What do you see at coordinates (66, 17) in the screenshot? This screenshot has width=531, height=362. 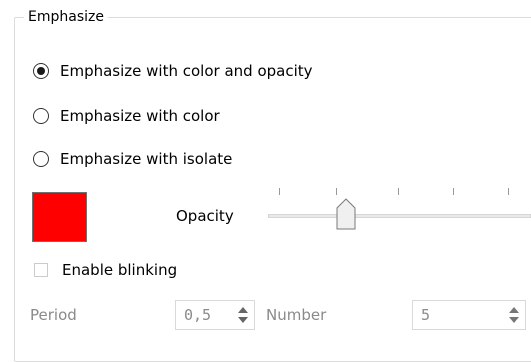 I see `group-title: Emphasize` at bounding box center [66, 17].